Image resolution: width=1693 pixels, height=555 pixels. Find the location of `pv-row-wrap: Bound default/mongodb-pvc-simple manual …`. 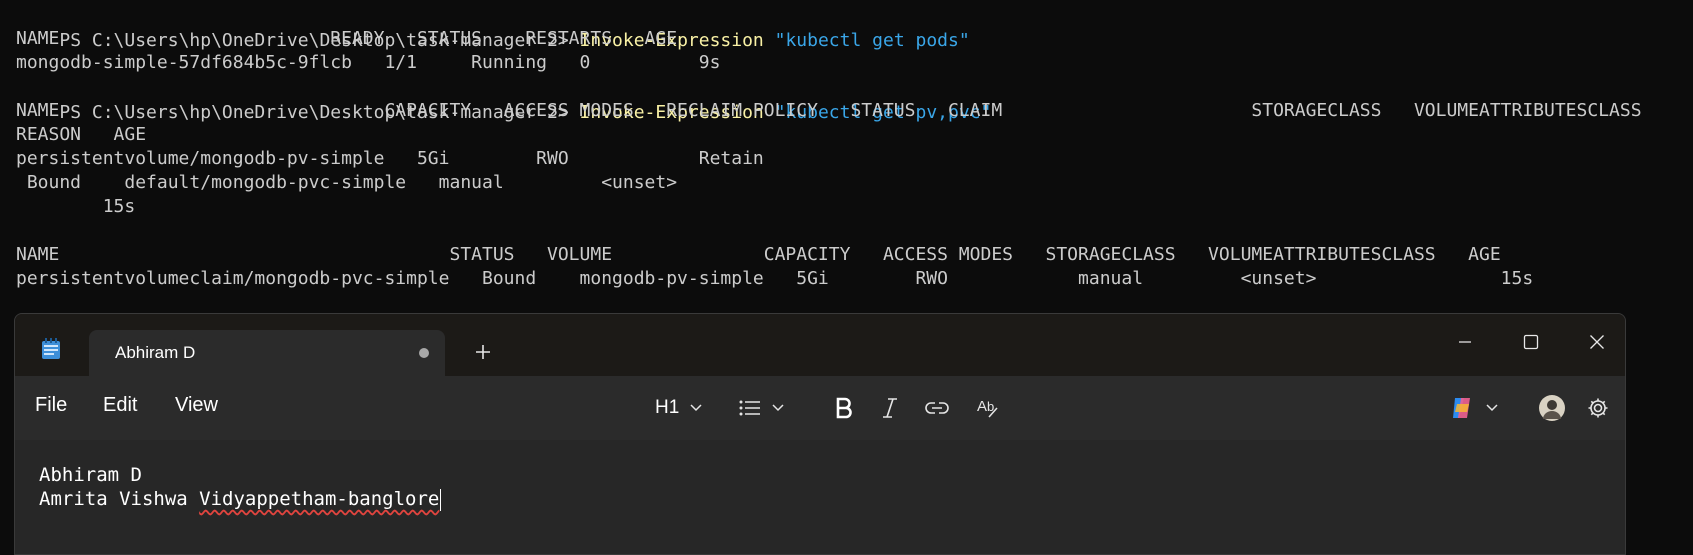

pv-row-wrap: Bound default/mongodb-pvc-simple manual … is located at coordinates (347, 182).